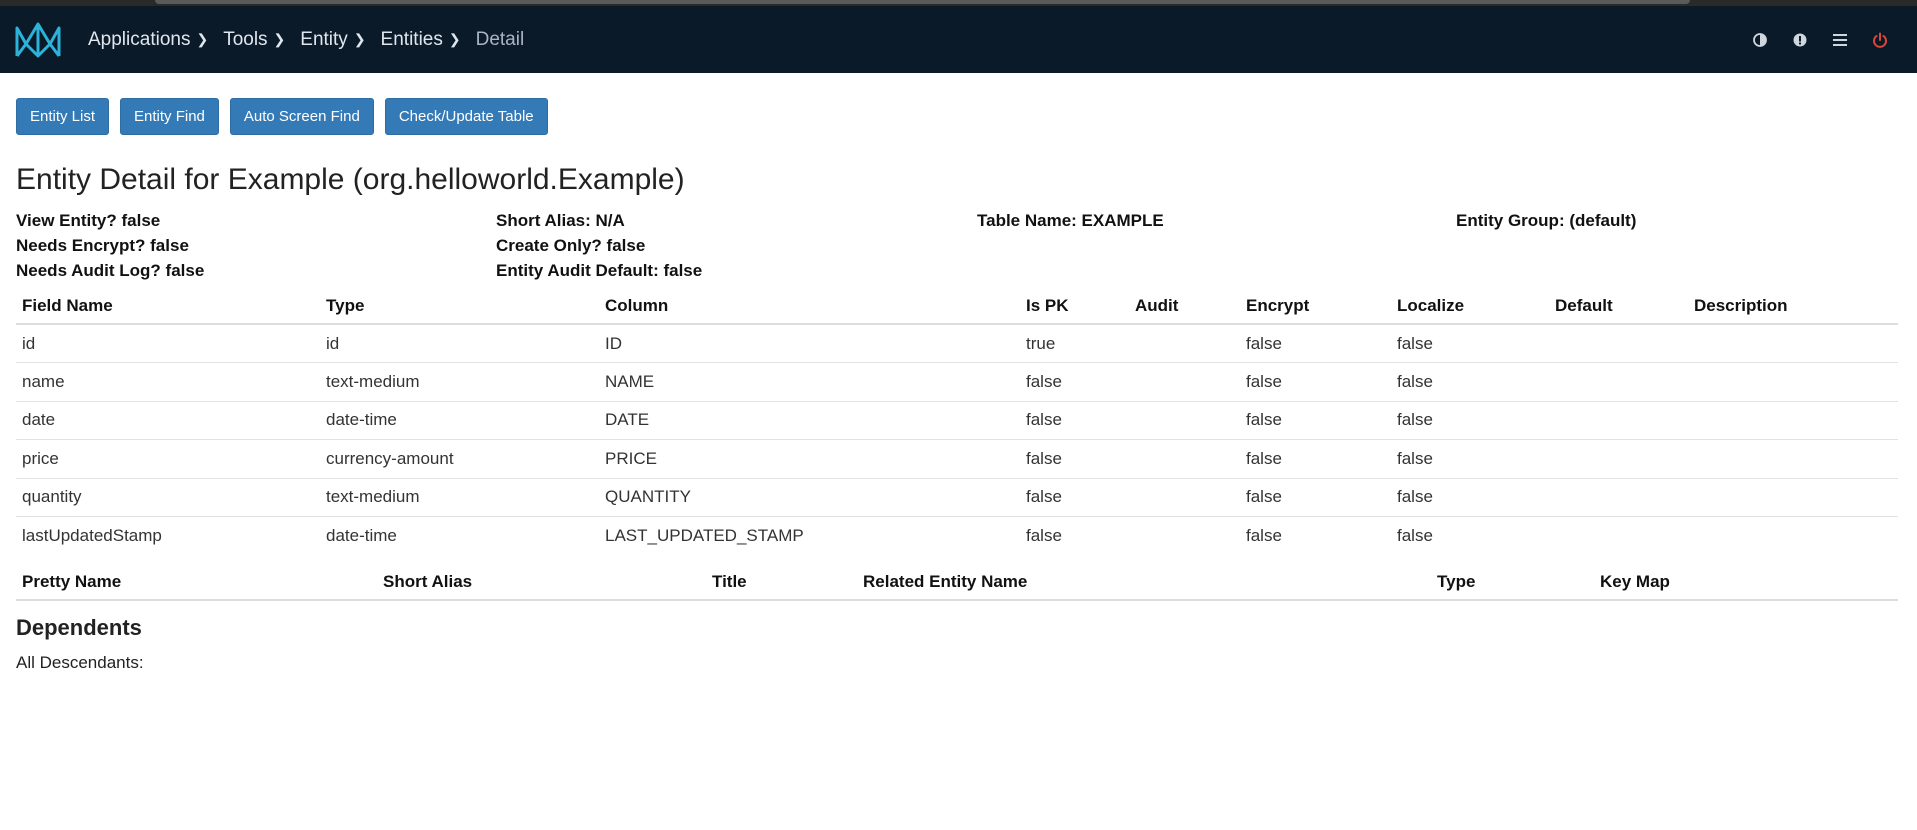  I want to click on column-header: Title, so click(729, 581).